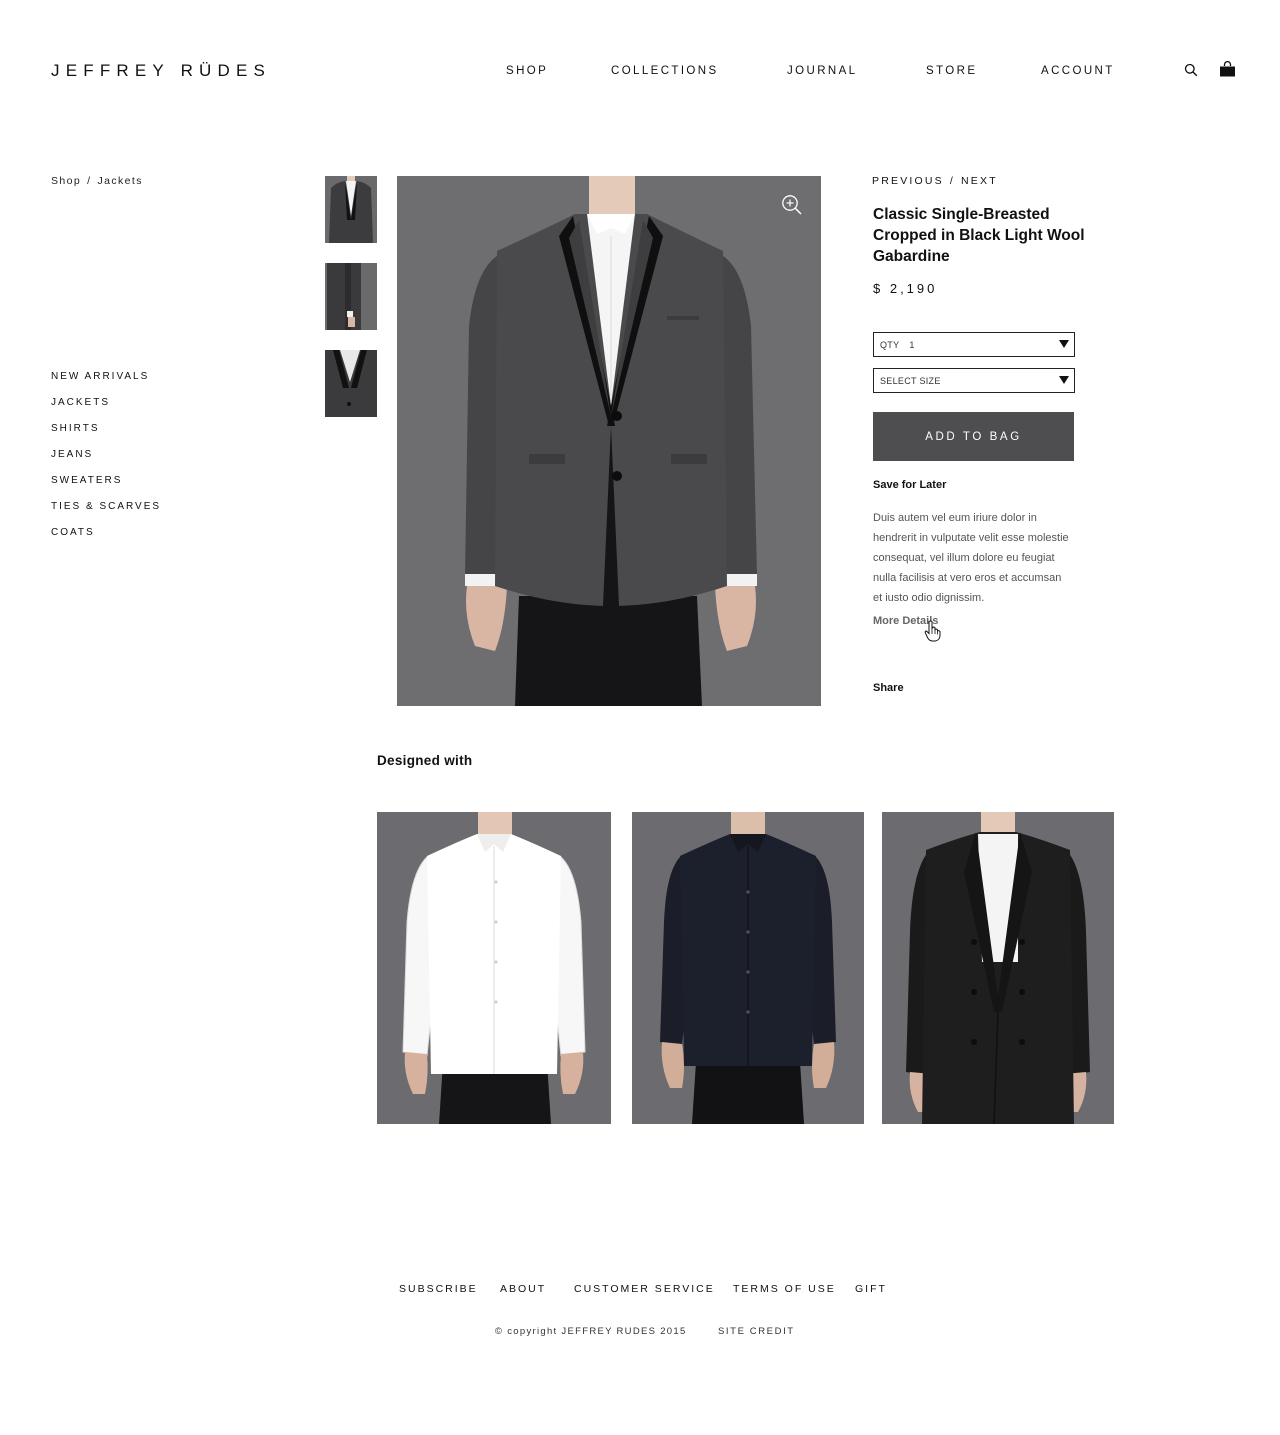  I want to click on related-product-white-shirt, so click(494, 968).